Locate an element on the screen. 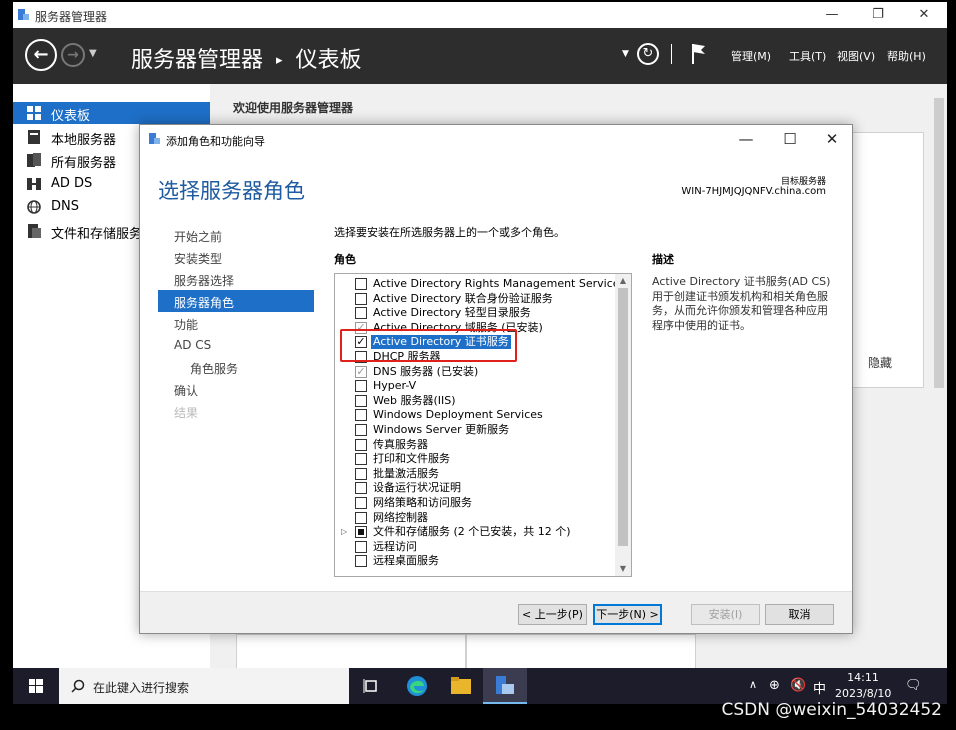 Image resolution: width=956 pixels, height=730 pixels. wizard-step-selected: 服务器角色 is located at coordinates (236, 301).